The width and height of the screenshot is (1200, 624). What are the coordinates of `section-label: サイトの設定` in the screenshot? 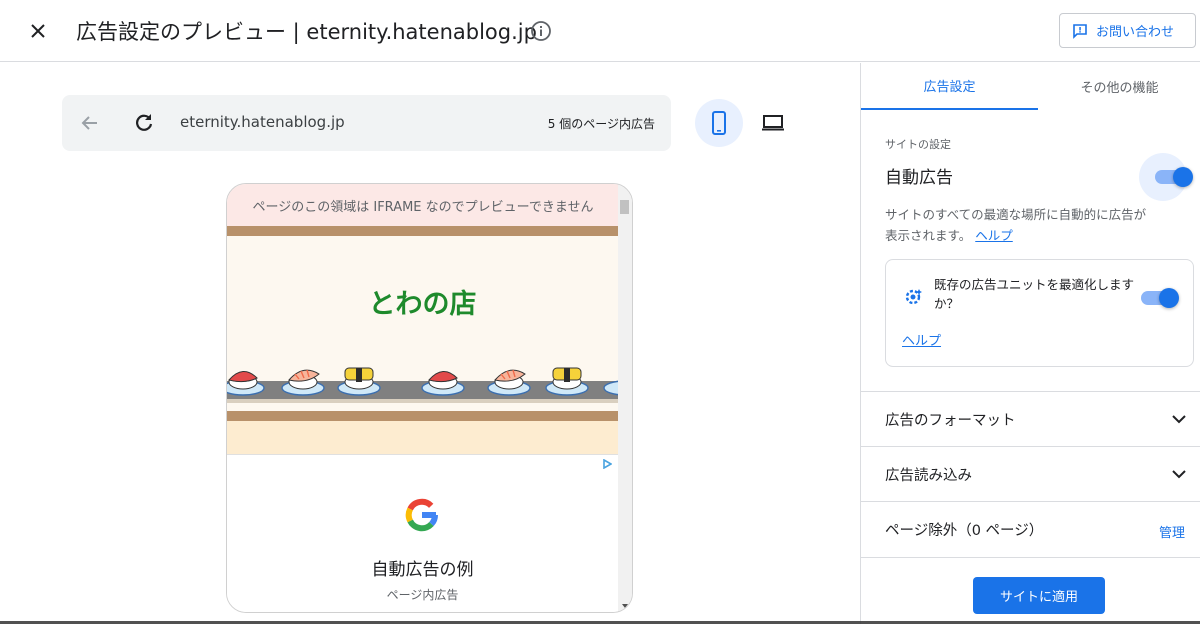 It's located at (918, 144).